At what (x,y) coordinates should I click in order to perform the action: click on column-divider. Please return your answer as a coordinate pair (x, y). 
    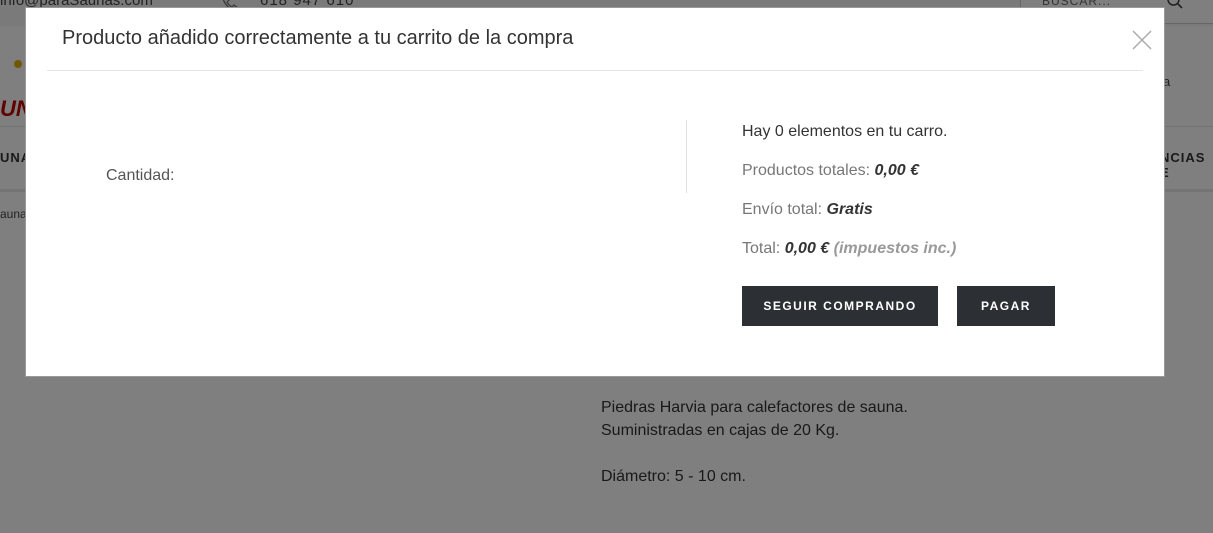
    Looking at the image, I should click on (686, 156).